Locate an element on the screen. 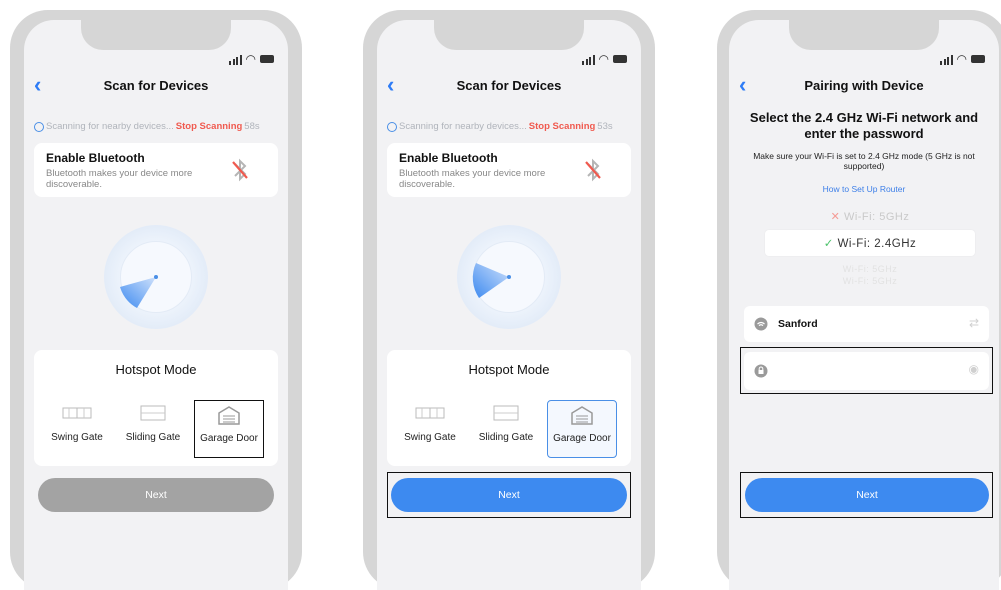  wifi-mode-option-selected: ✓ Wi-Fi: 2.4GHz is located at coordinates (870, 243).